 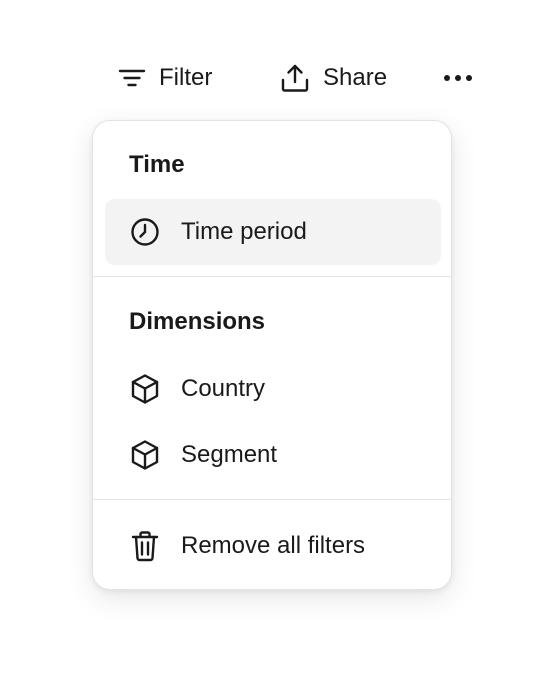 I want to click on more-options-button, so click(x=458, y=78).